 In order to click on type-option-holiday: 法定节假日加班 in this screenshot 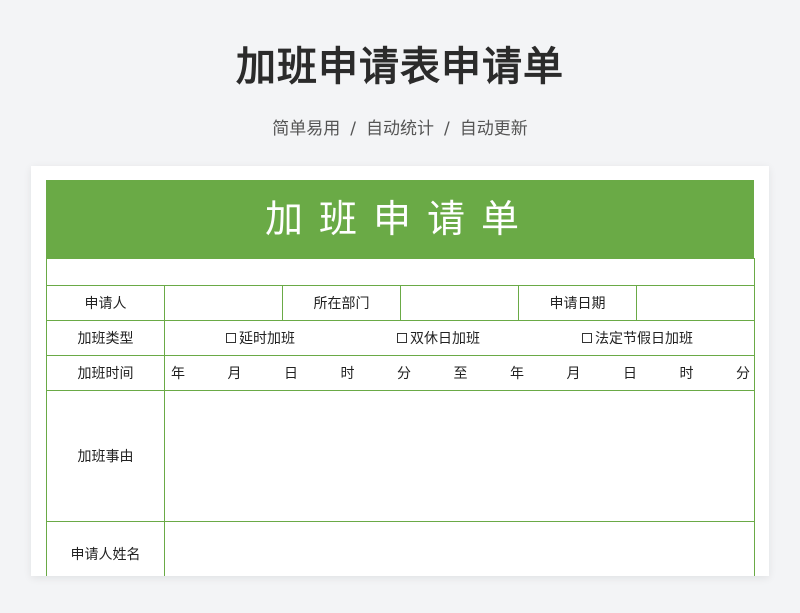, I will do `click(637, 338)`.